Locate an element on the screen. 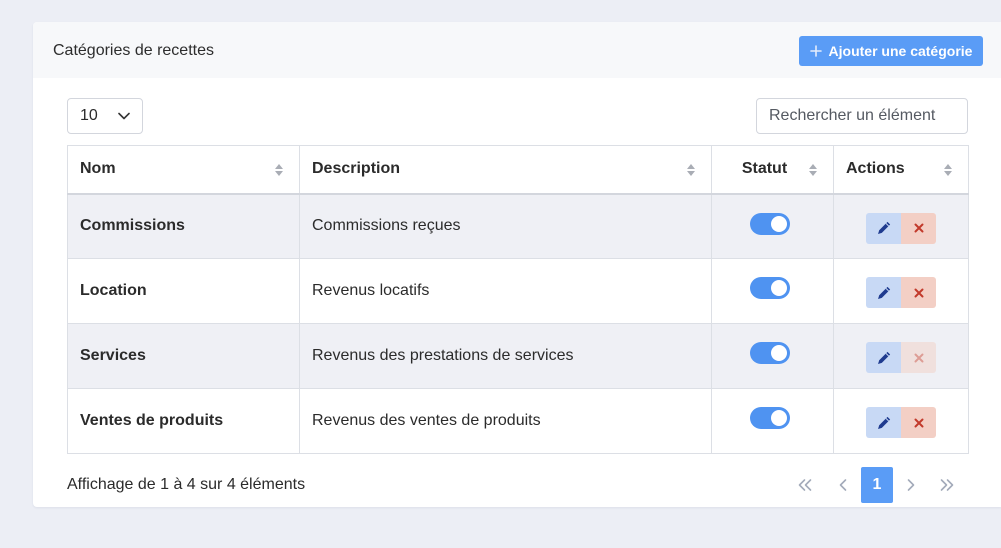  column-header-statut: Statut is located at coordinates (772, 170).